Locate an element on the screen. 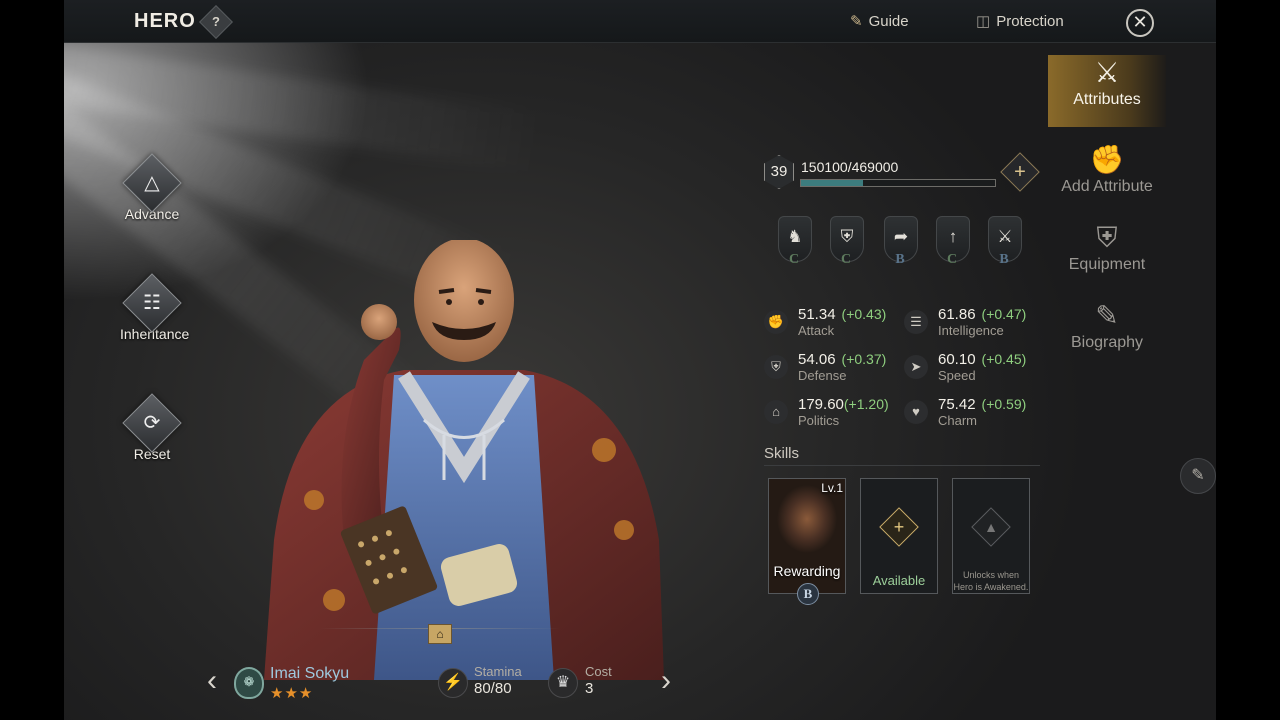 The width and height of the screenshot is (1280, 720). speed-label: Speed is located at coordinates (957, 375).